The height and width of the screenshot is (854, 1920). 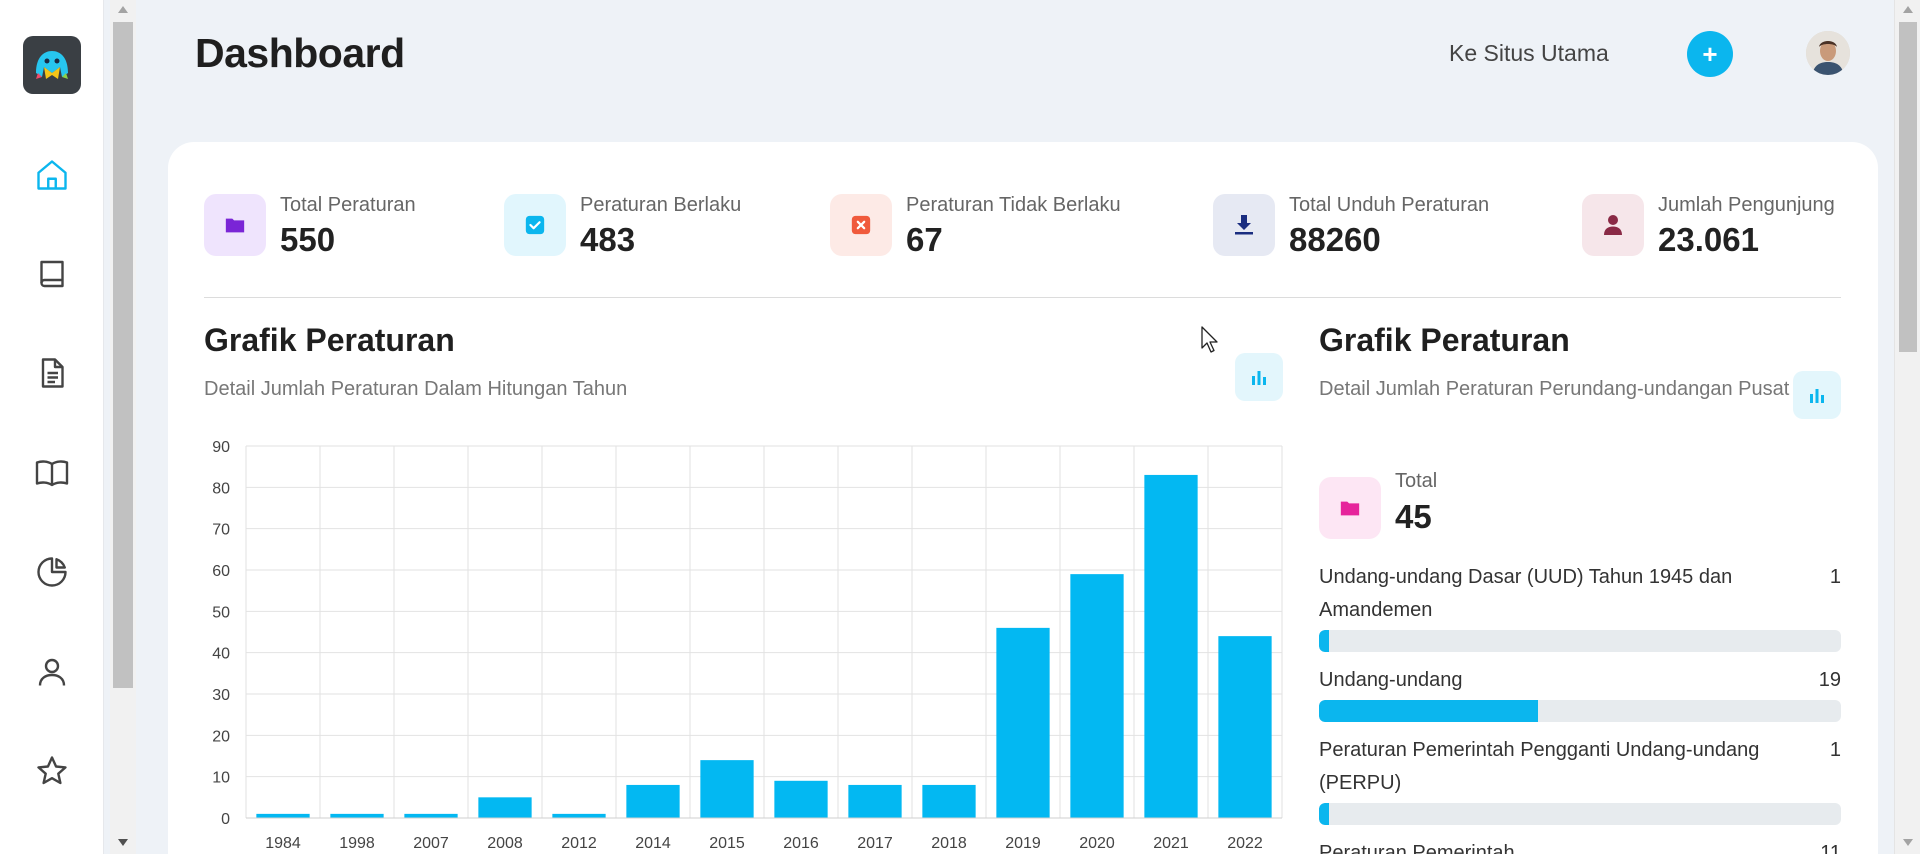 I want to click on stat-inactive-regulations: Peraturan Tidak Berlaku 67, so click(x=975, y=226).